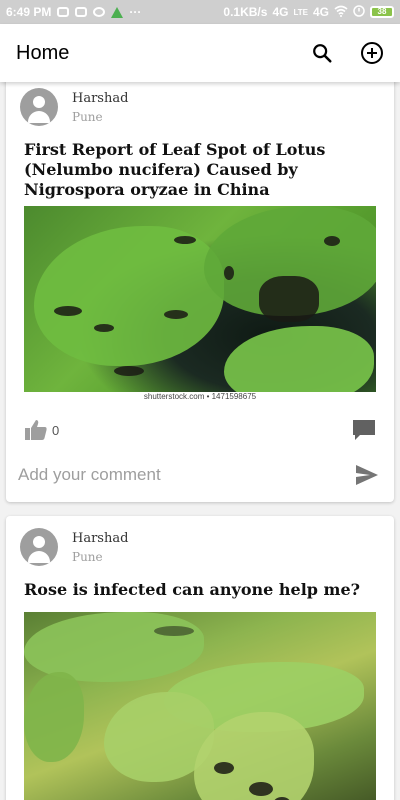 The width and height of the screenshot is (400, 800). What do you see at coordinates (200, 398) in the screenshot?
I see `image-caption: shutterstock.com • 1471598675` at bounding box center [200, 398].